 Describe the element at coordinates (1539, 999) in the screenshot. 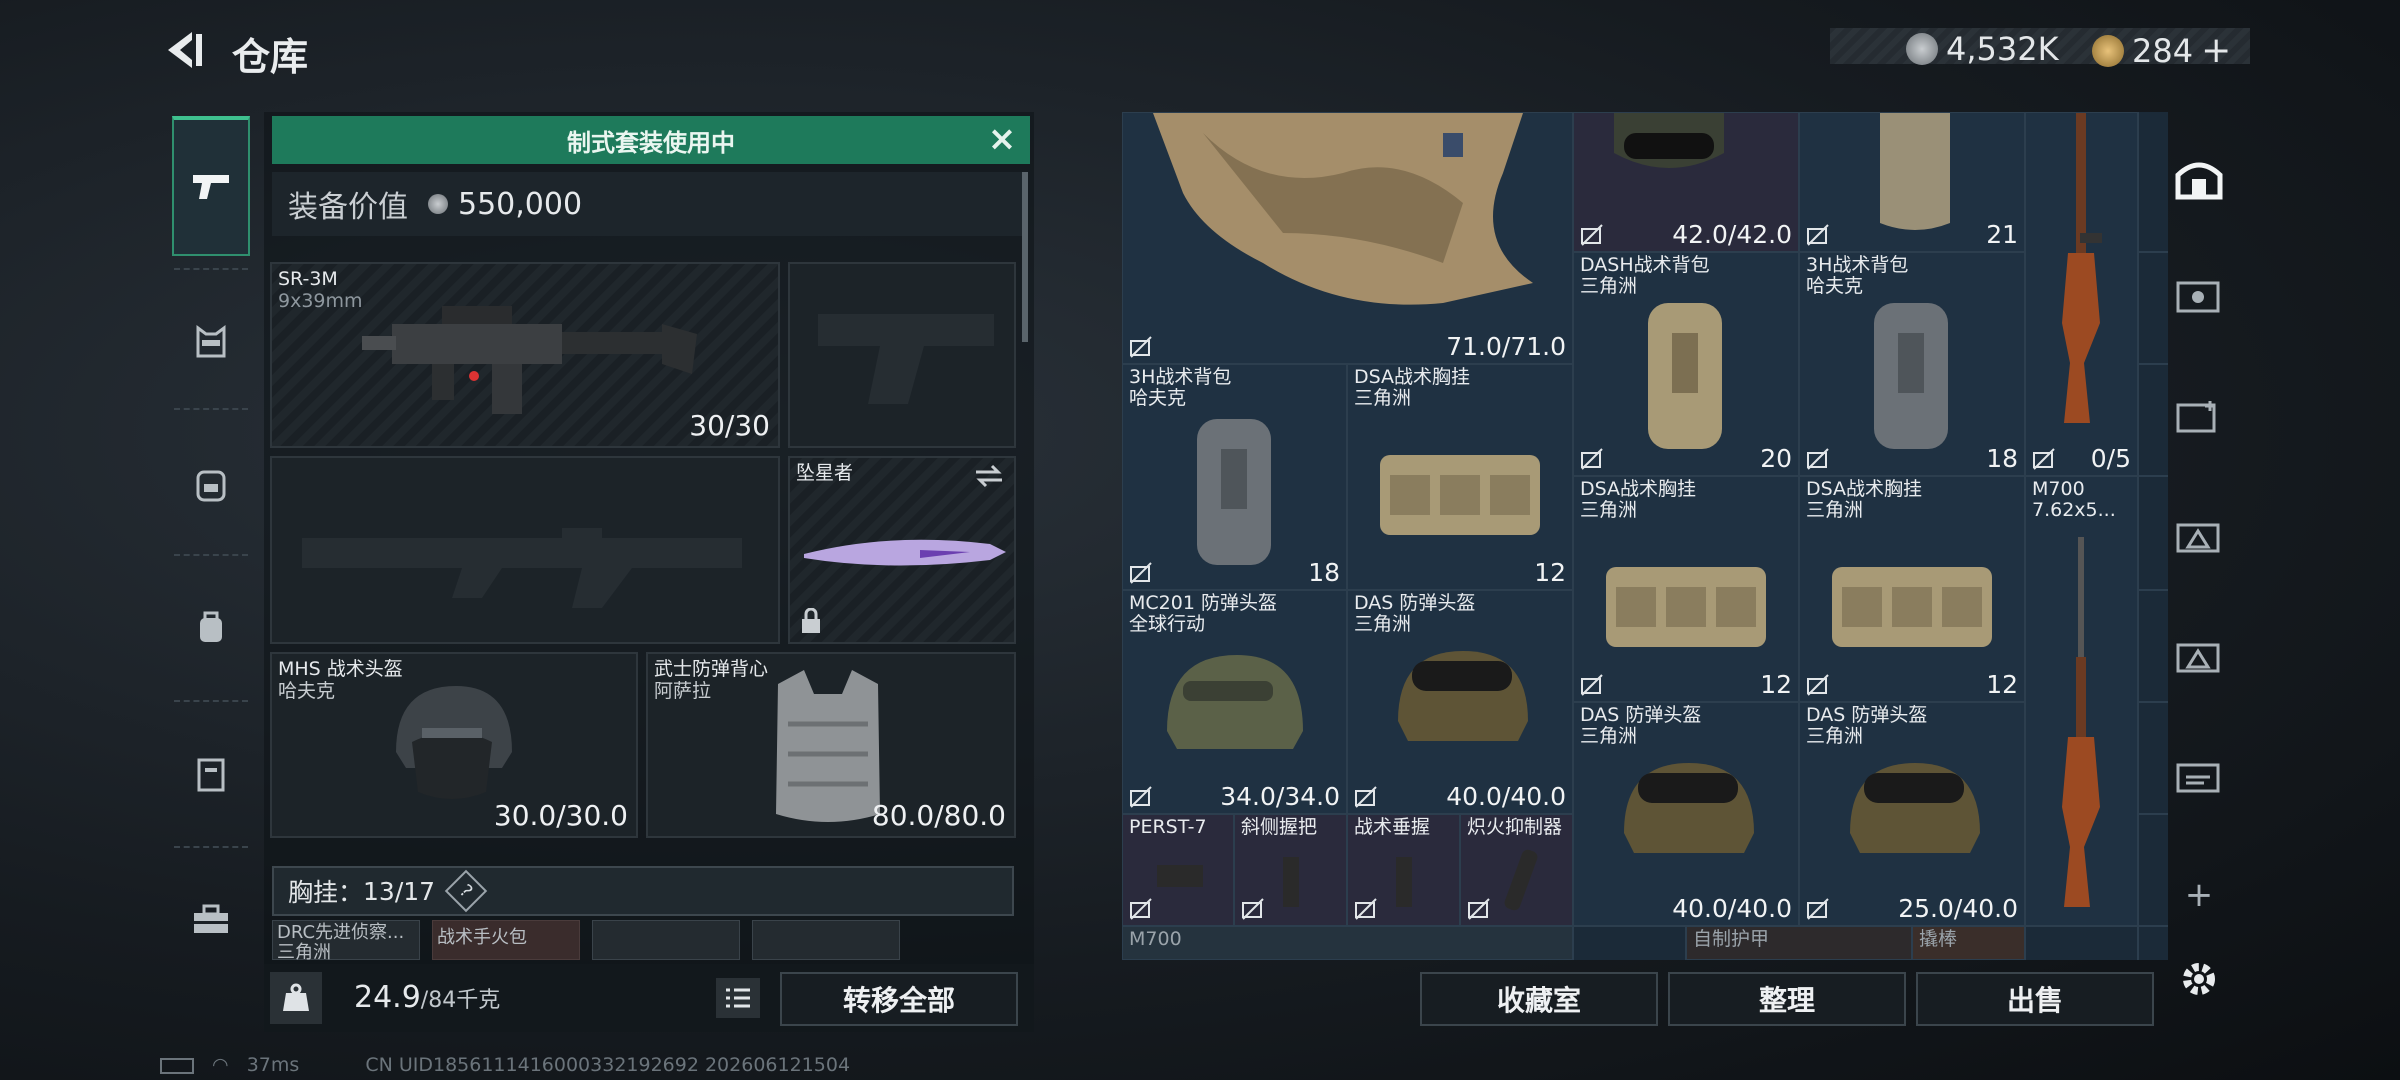

I see `collection-button: 收藏室` at that location.